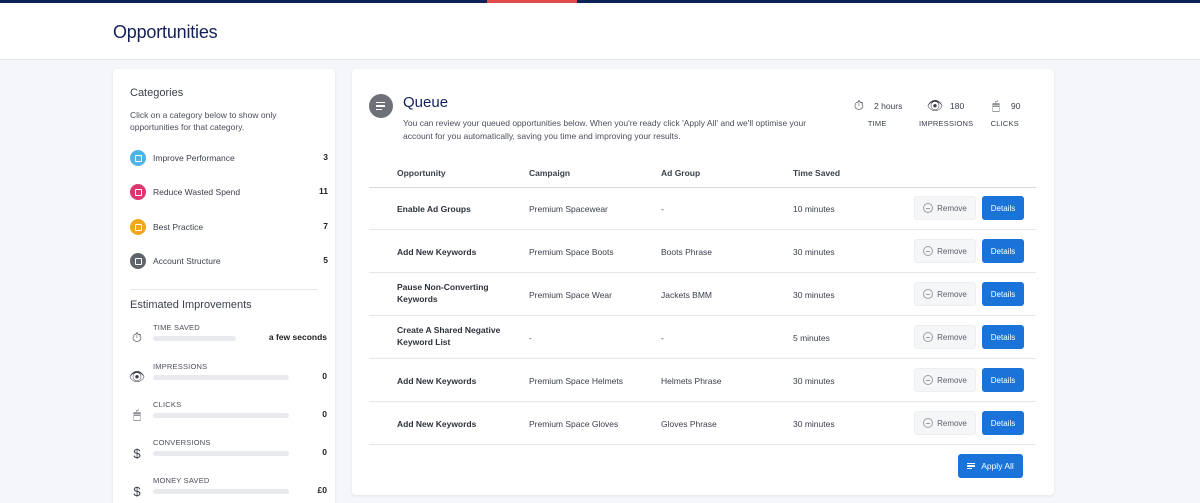 This screenshot has height=503, width=1200. I want to click on cell-campaign: -, so click(530, 338).